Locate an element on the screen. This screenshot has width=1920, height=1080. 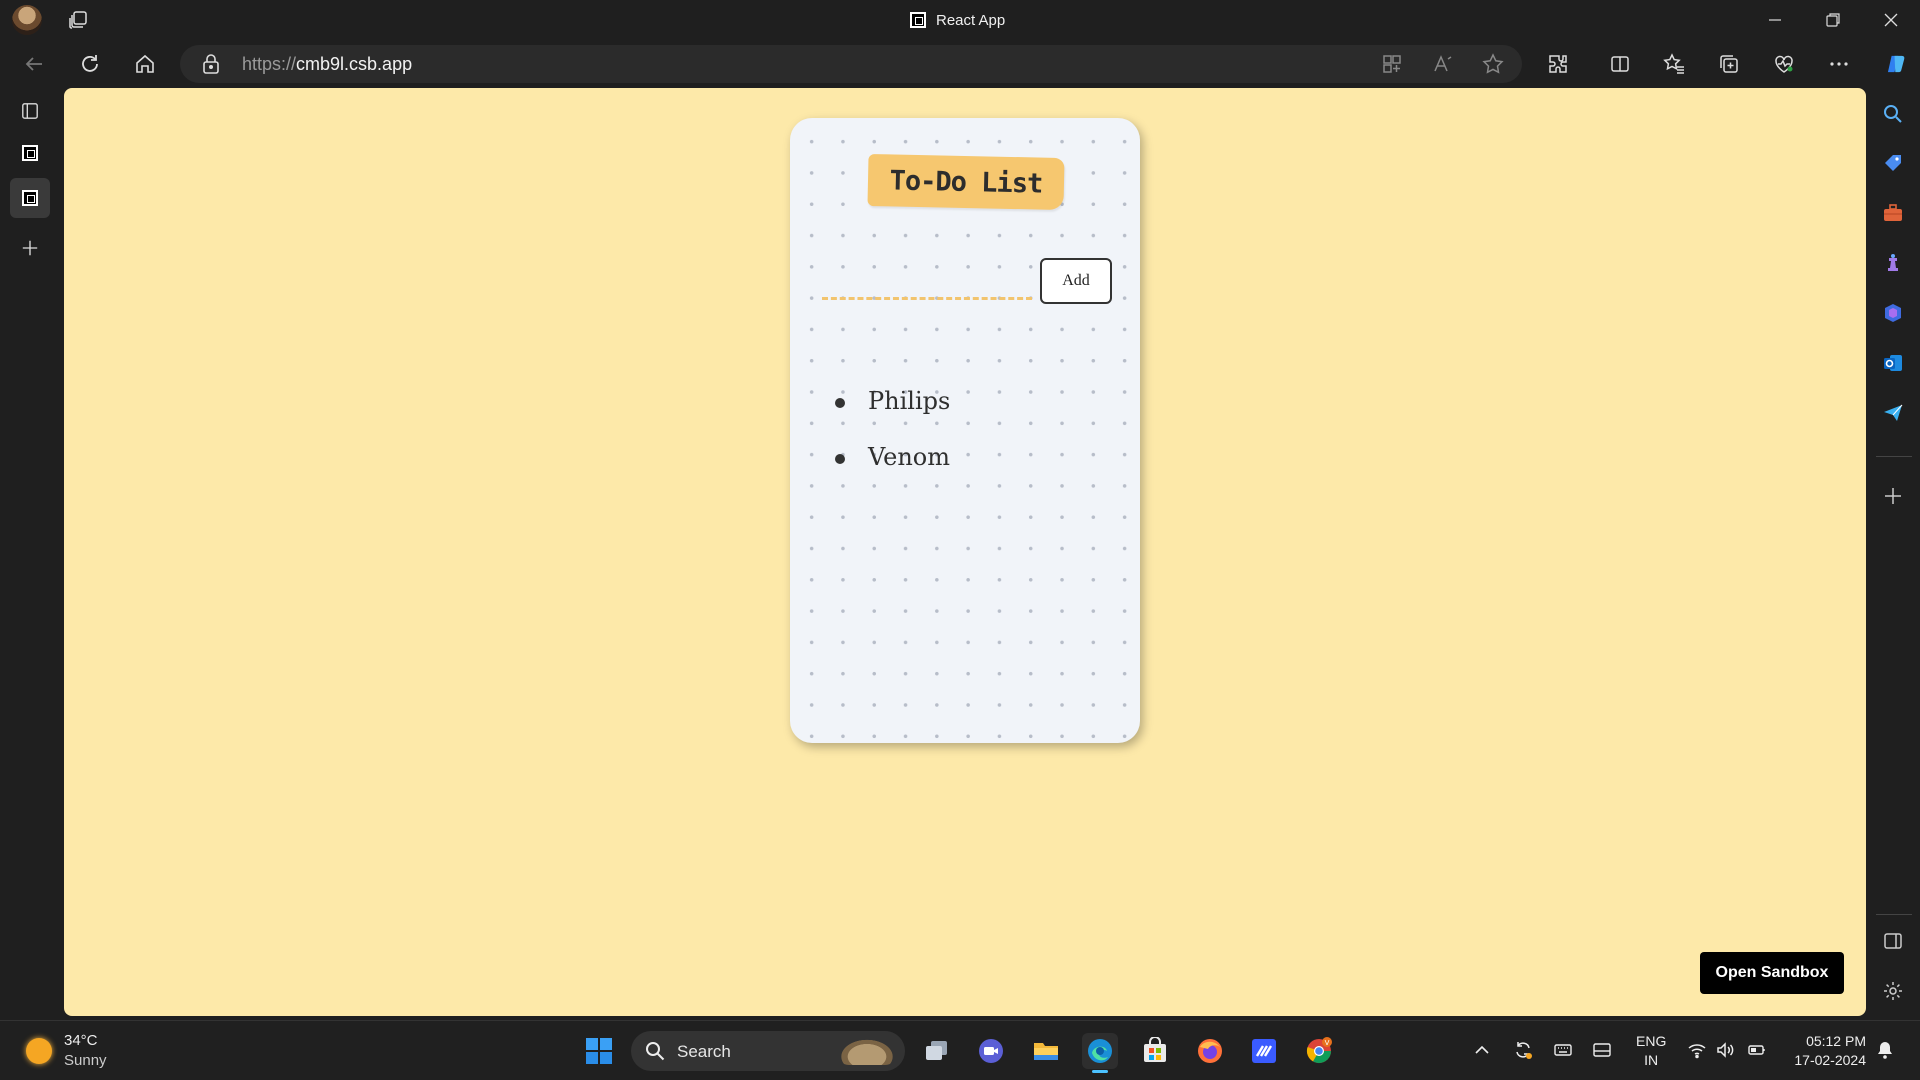
title-bar: React App is located at coordinates (960, 20).